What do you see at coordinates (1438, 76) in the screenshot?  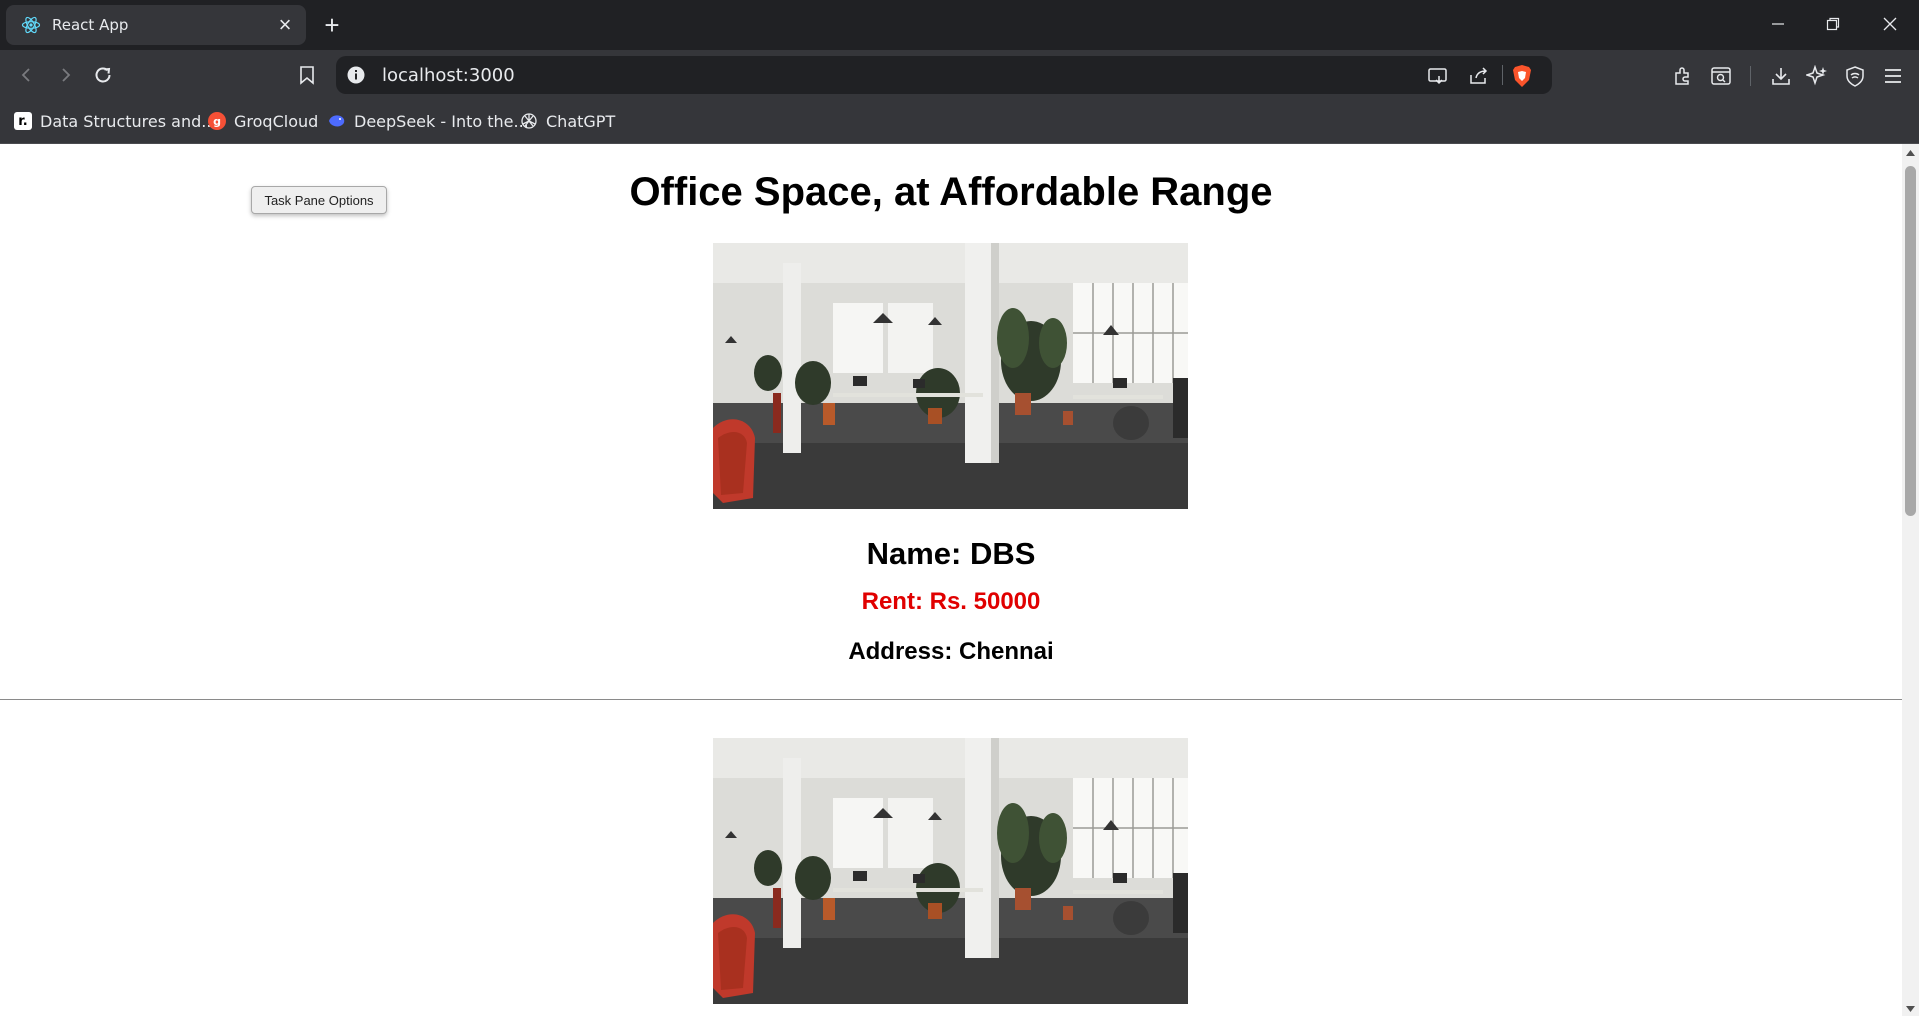 I see `cast-icon` at bounding box center [1438, 76].